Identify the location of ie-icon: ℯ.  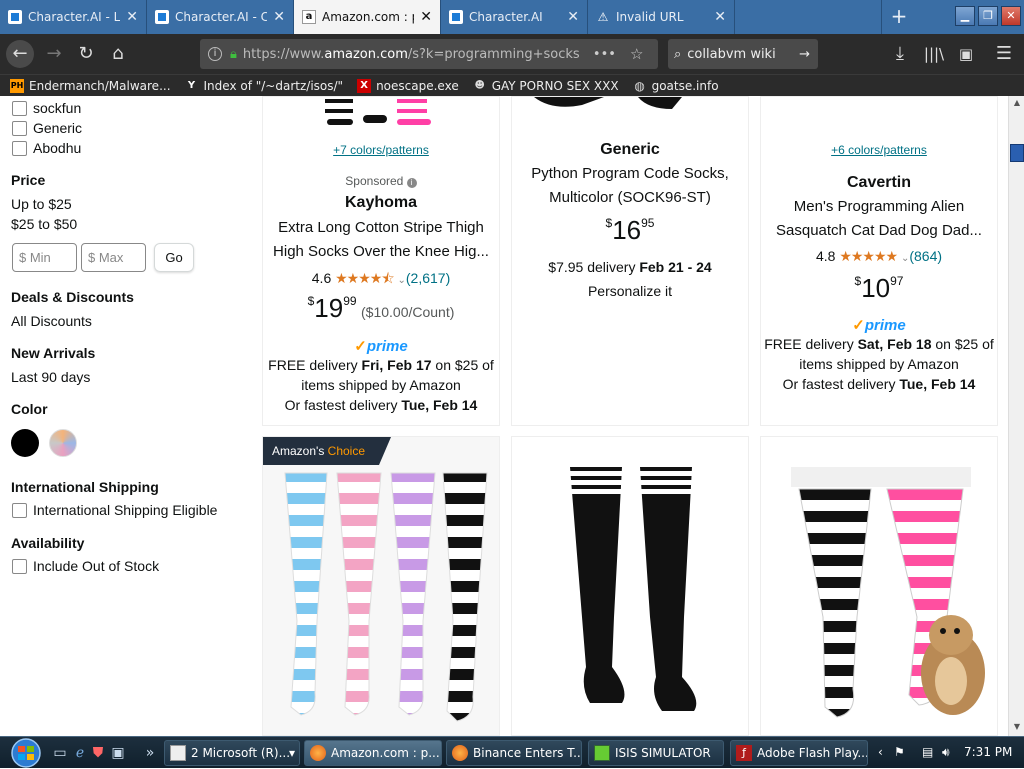
(80, 753).